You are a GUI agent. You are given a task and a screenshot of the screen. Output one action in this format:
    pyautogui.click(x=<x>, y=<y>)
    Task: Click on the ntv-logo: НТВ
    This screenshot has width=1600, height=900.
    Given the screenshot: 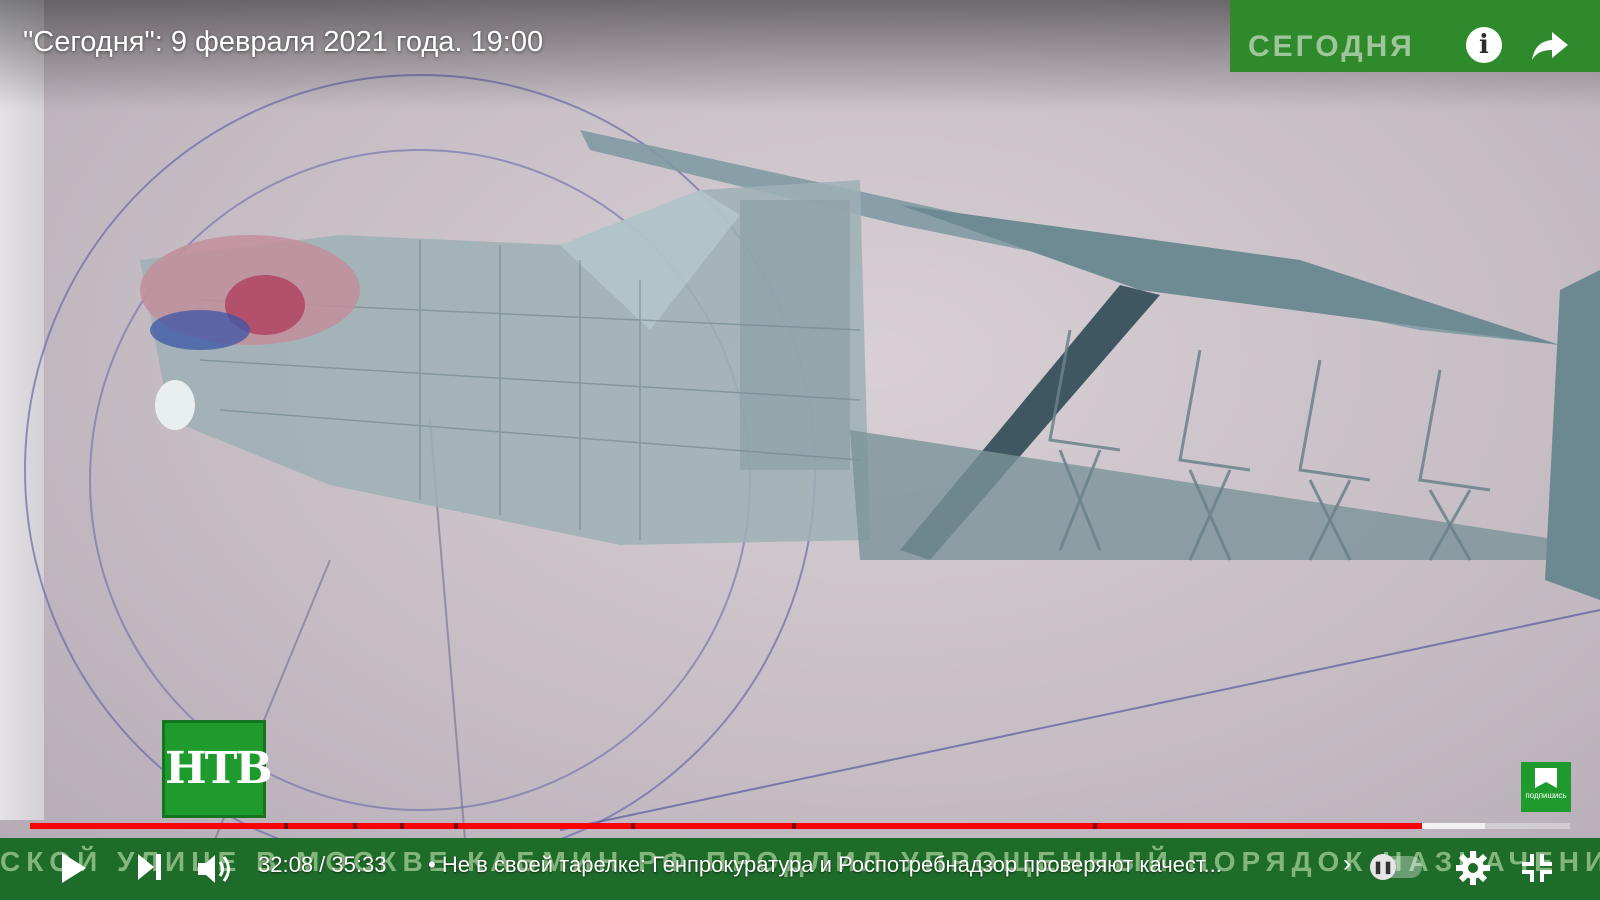 What is the action you would take?
    pyautogui.click(x=217, y=769)
    